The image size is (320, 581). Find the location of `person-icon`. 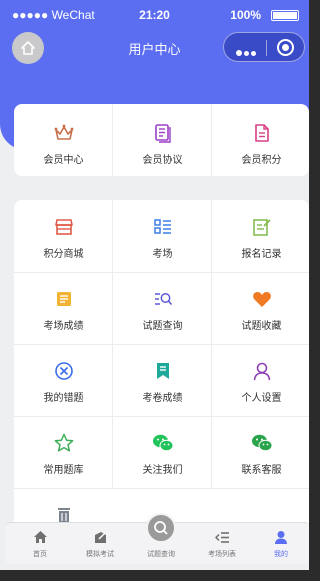

person-icon is located at coordinates (281, 537).